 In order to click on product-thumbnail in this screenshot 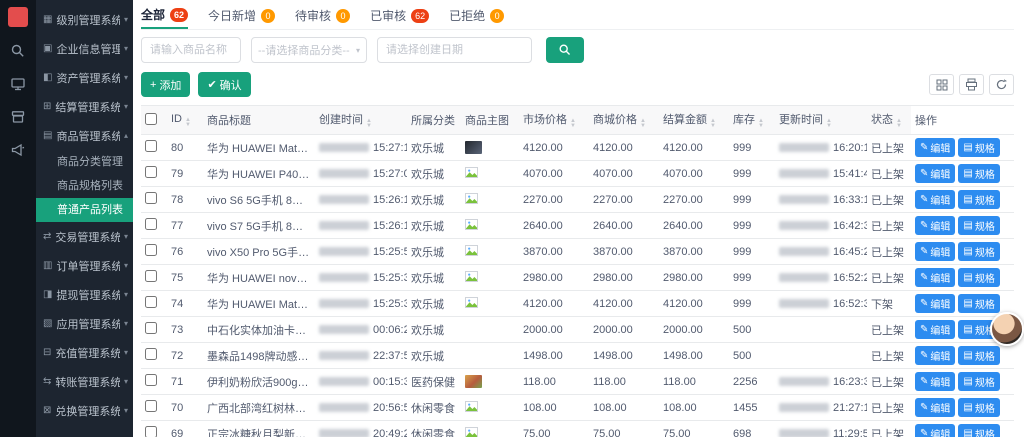, I will do `click(473, 147)`.